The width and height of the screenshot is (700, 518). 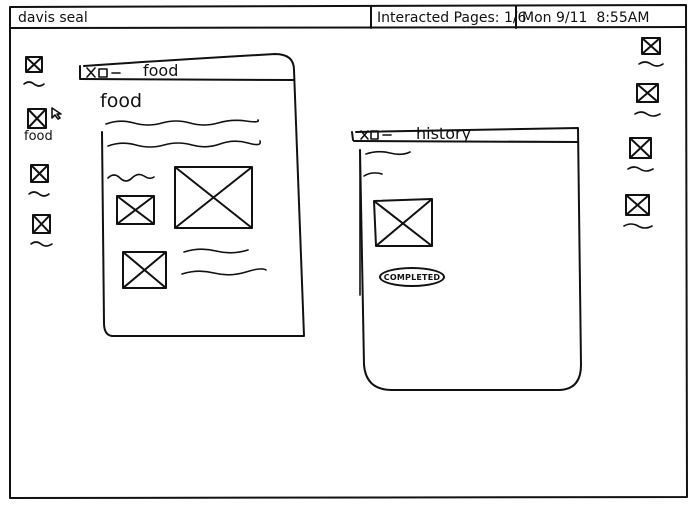 I want to click on page-heading: food, so click(x=121, y=101).